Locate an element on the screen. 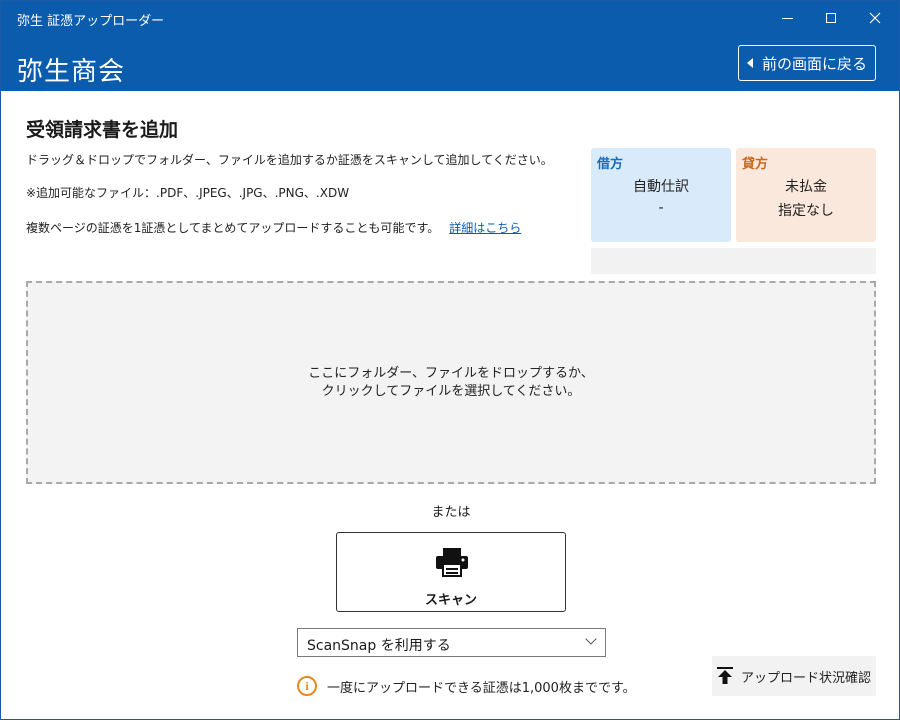 The height and width of the screenshot is (720, 900). header-bar: 弥生商会 前の画面に戻る is located at coordinates (450, 63).